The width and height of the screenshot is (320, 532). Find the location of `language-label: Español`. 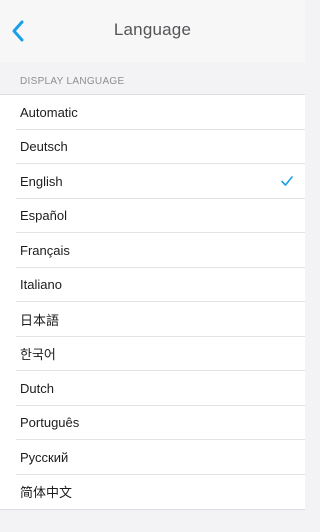

language-label: Español is located at coordinates (43, 216).